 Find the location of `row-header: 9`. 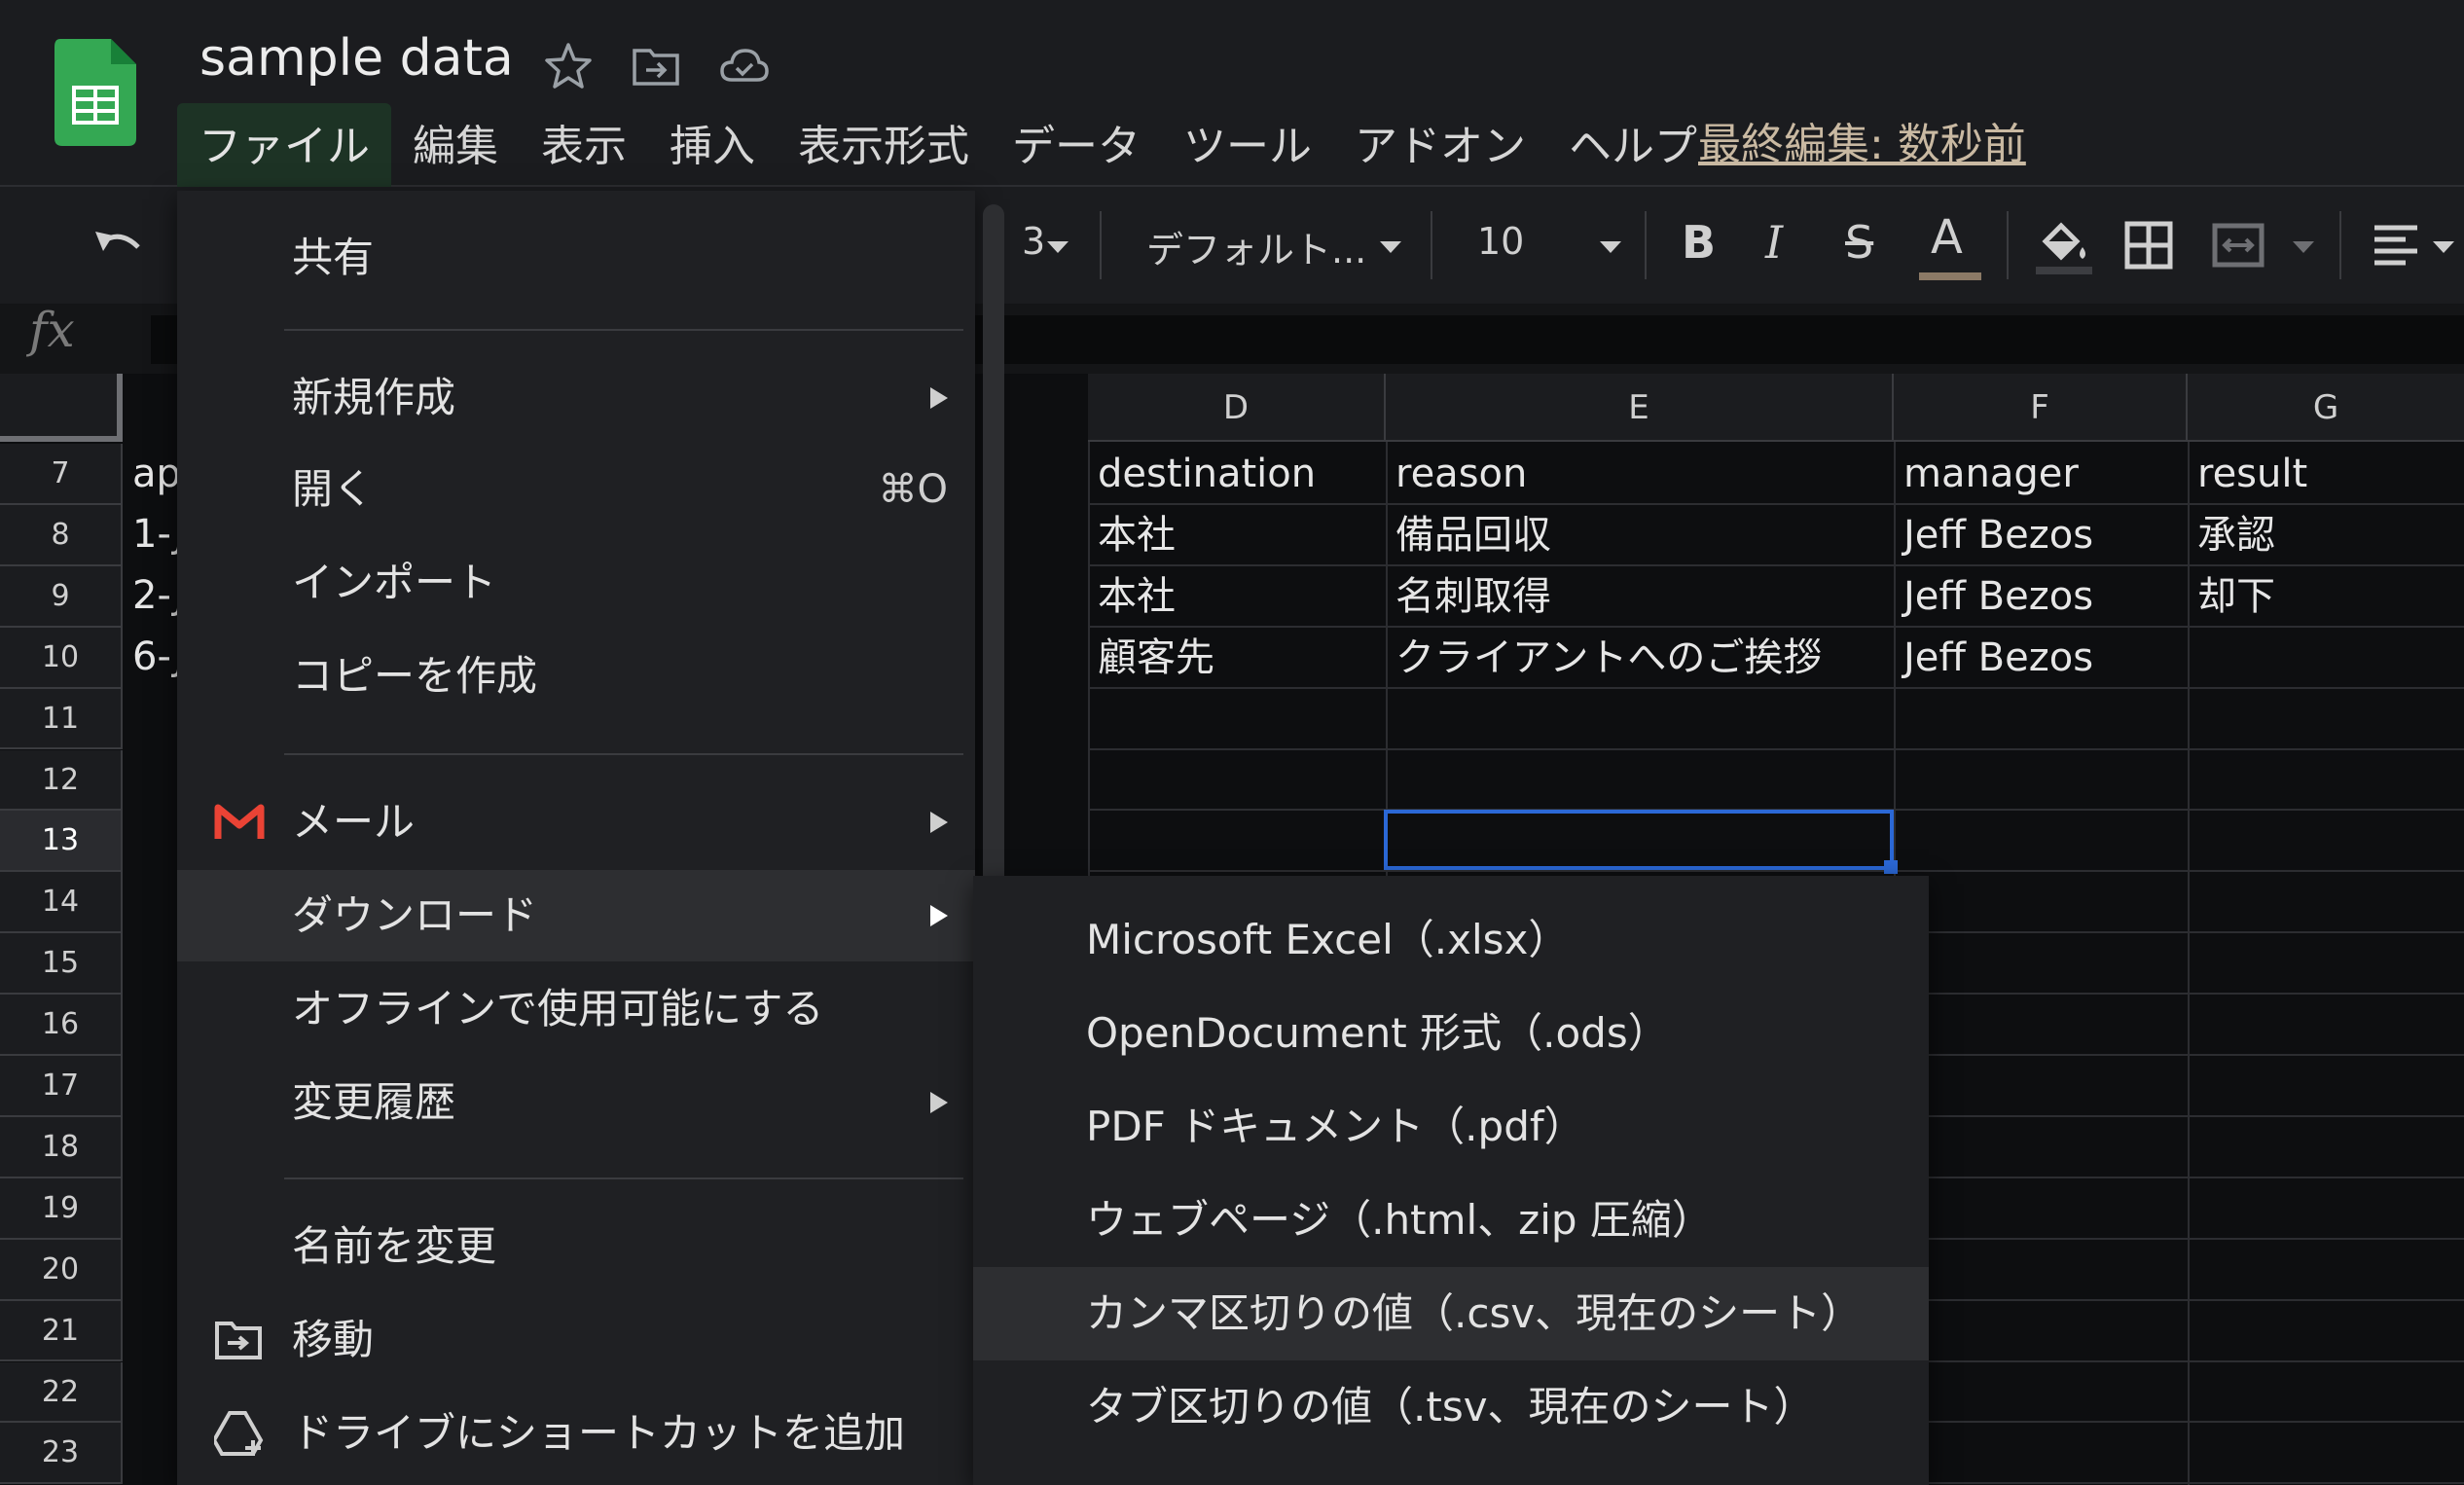

row-header: 9 is located at coordinates (61, 596).